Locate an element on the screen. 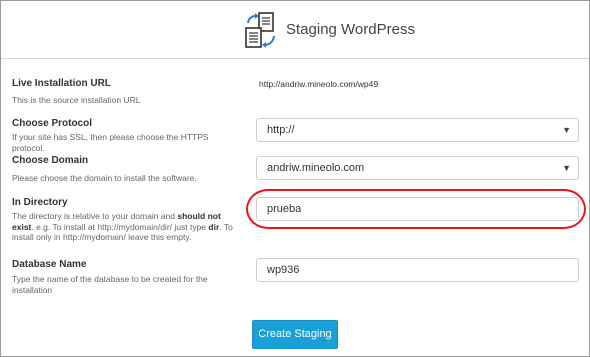  protocol-select: http:// ▼ is located at coordinates (417, 130).